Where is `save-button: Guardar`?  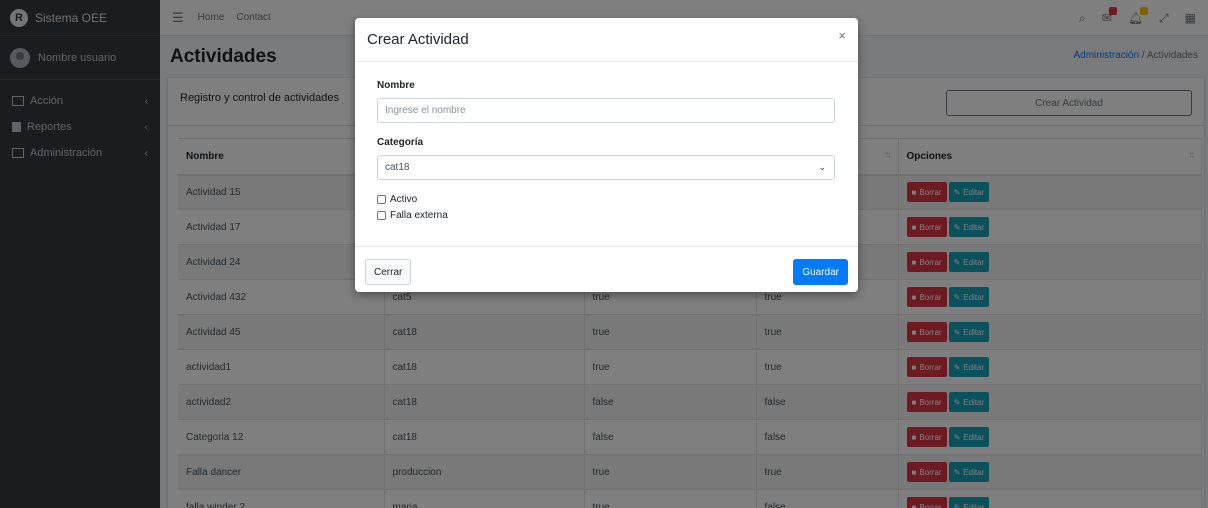 save-button: Guardar is located at coordinates (820, 272).